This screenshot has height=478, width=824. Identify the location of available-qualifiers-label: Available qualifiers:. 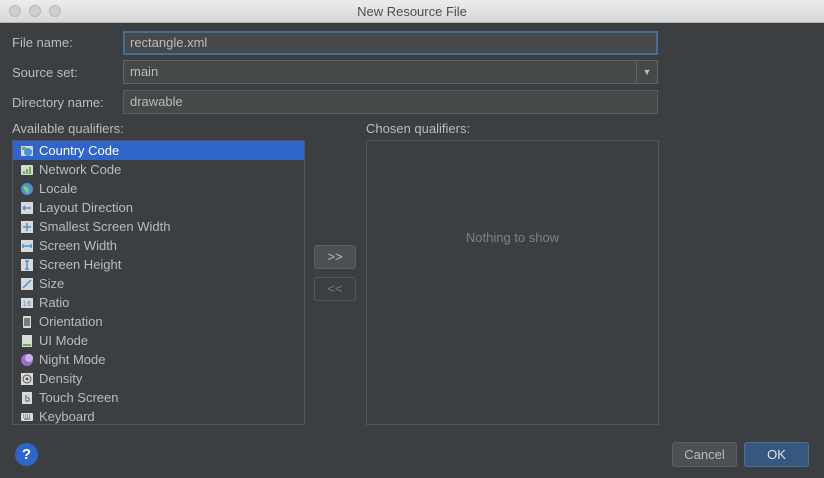
(68, 128).